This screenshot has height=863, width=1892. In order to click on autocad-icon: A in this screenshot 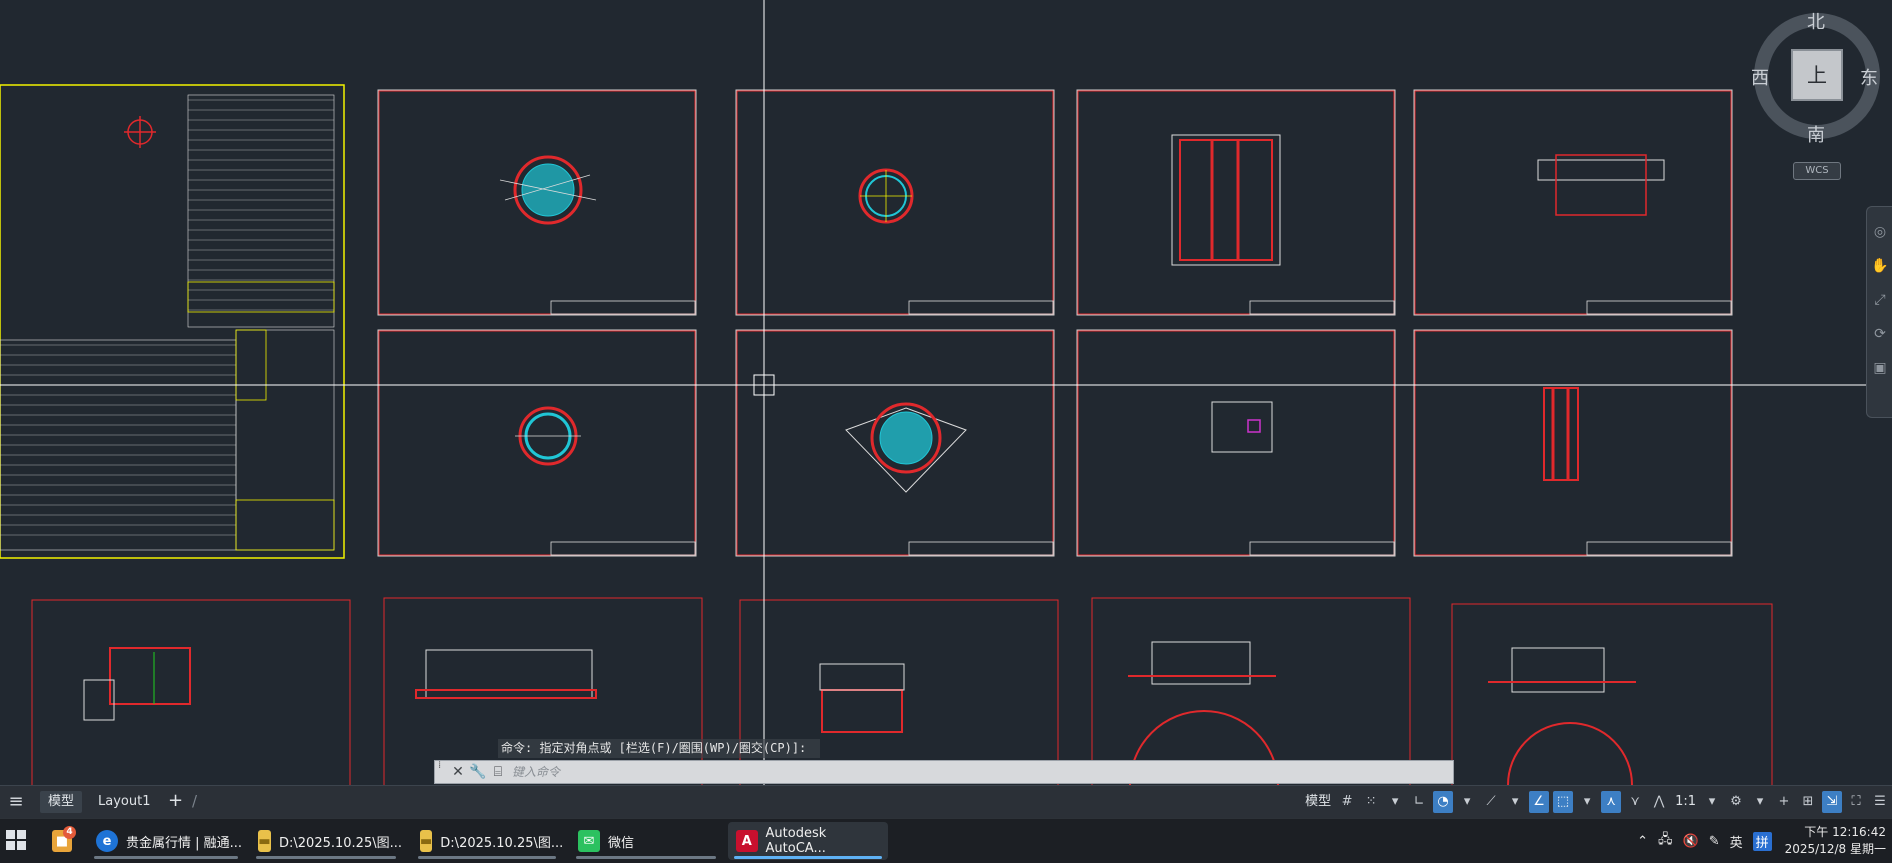, I will do `click(747, 841)`.